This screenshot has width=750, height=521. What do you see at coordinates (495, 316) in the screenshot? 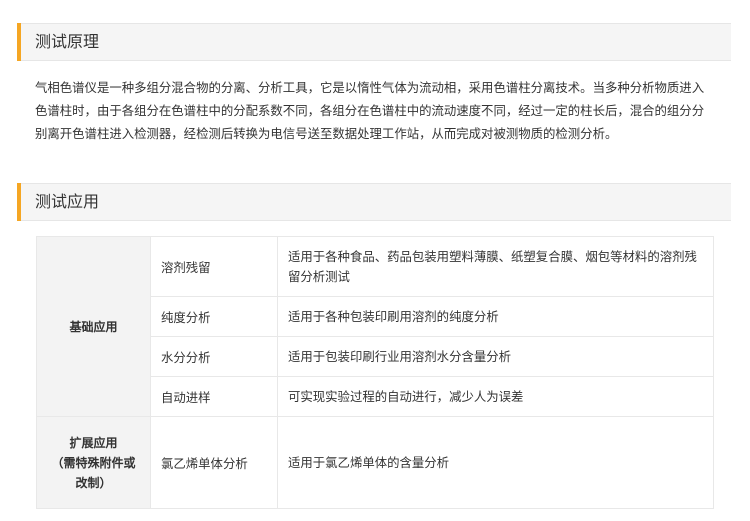
I see `application-desc: 适用于各种包装印刷用溶剂的纯度分析` at bounding box center [495, 316].